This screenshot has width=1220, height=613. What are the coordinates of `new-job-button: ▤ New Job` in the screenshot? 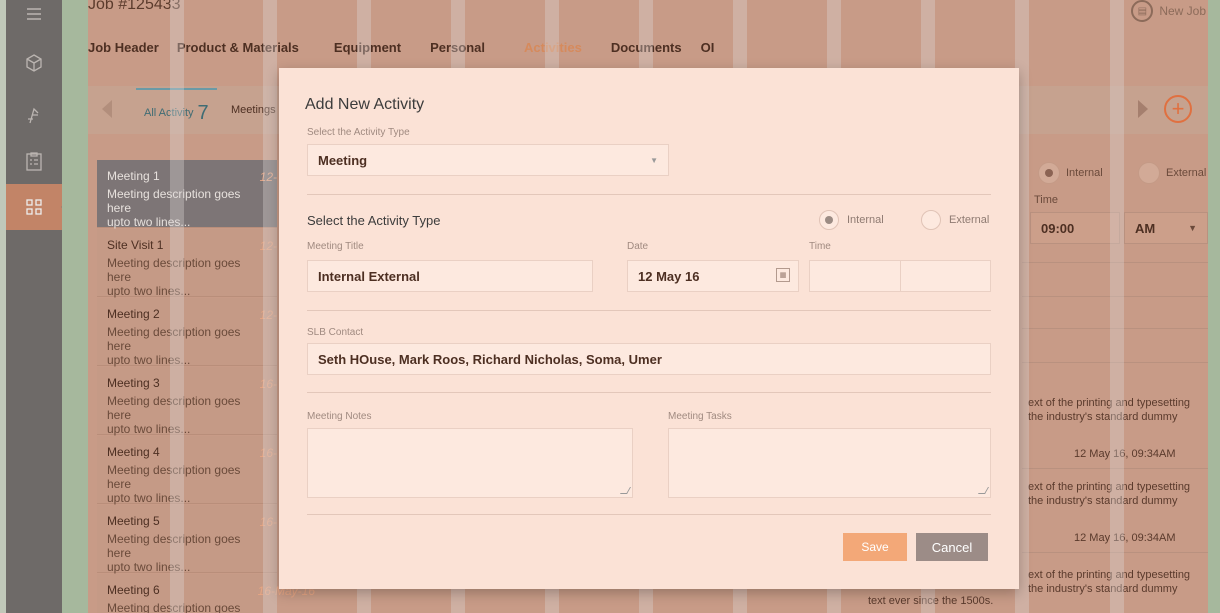 It's located at (1168, 11).